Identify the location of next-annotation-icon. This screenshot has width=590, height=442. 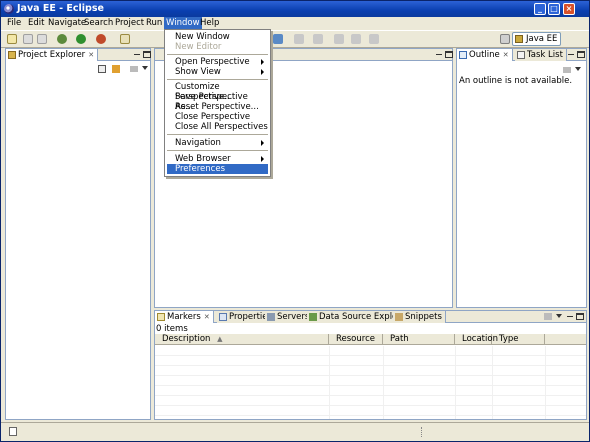
(318, 39).